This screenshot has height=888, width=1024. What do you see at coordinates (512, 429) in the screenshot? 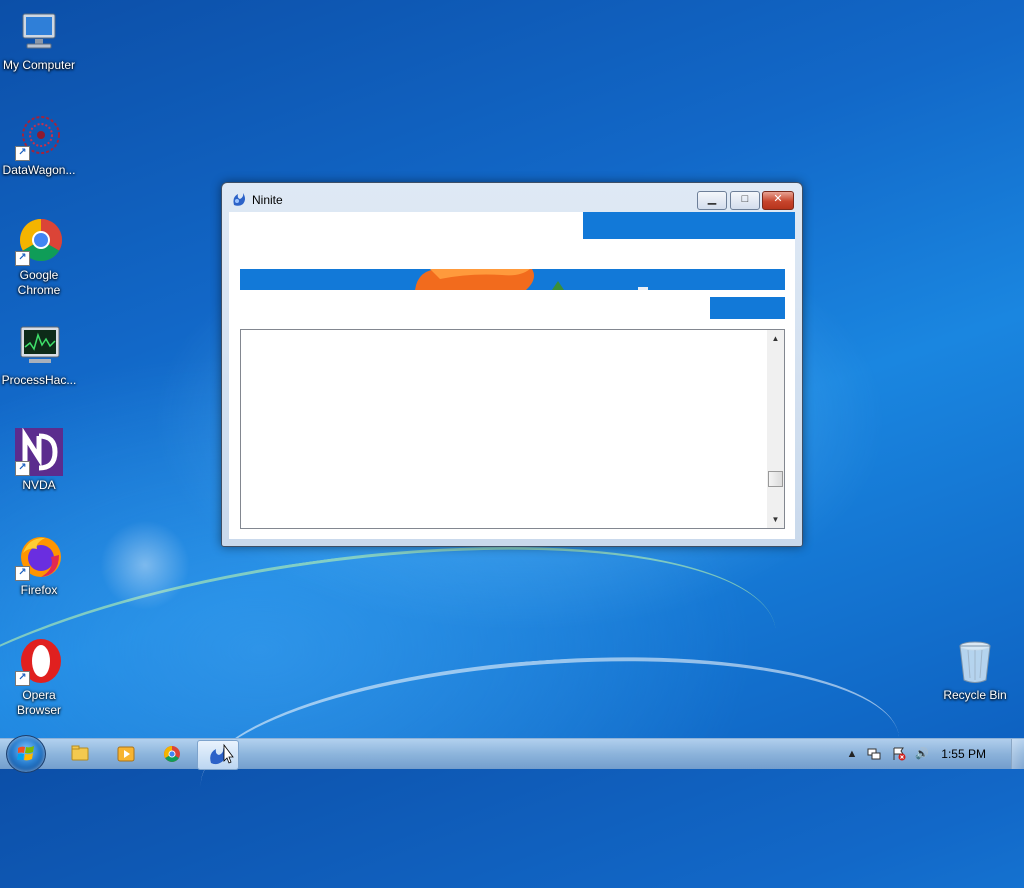
I see `status-listbox: ▲ ▼` at bounding box center [512, 429].